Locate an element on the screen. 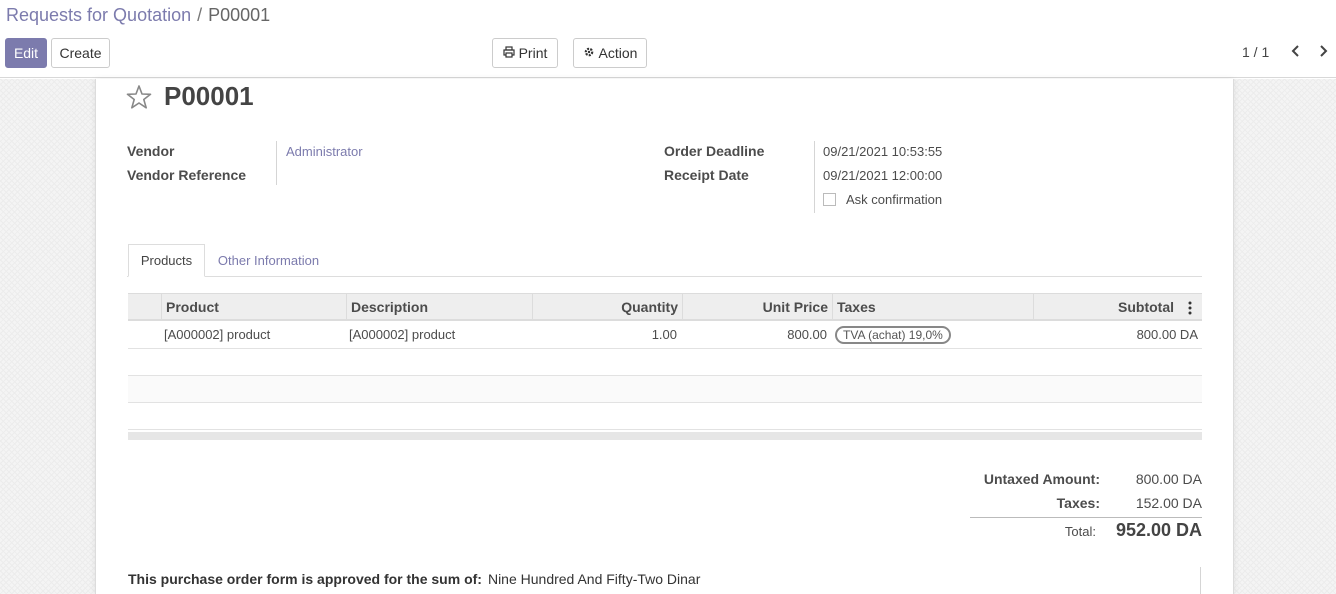 The height and width of the screenshot is (594, 1336). total-label: Total: is located at coordinates (1080, 531).